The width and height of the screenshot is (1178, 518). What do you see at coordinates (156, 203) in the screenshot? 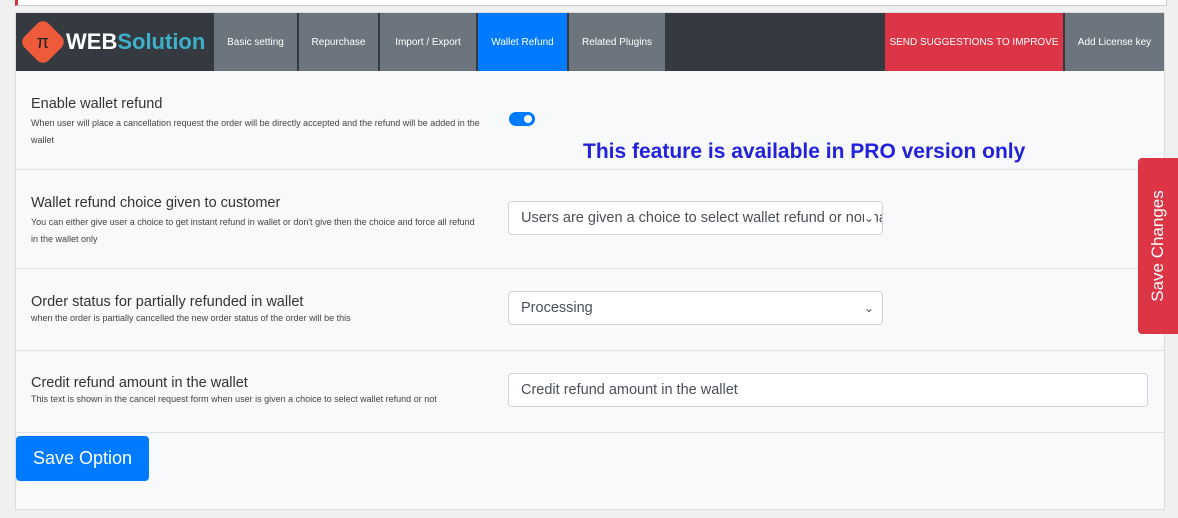
I see `setting-title: Wallet refund choice given to customer` at bounding box center [156, 203].